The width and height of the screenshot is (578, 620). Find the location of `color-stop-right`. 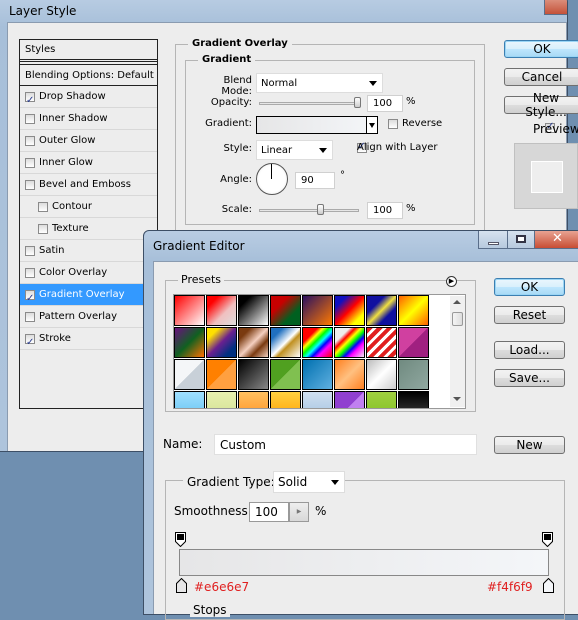

color-stop-right is located at coordinates (548, 585).